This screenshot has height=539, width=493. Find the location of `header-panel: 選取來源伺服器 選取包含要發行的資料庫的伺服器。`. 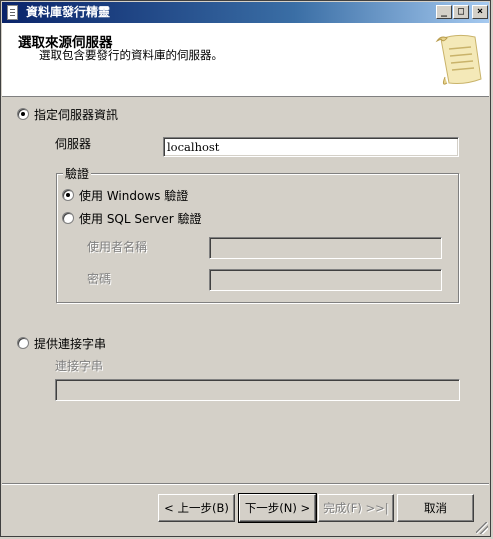

header-panel: 選取來源伺服器 選取包含要發行的資料庫的伺服器。 is located at coordinates (245, 60).